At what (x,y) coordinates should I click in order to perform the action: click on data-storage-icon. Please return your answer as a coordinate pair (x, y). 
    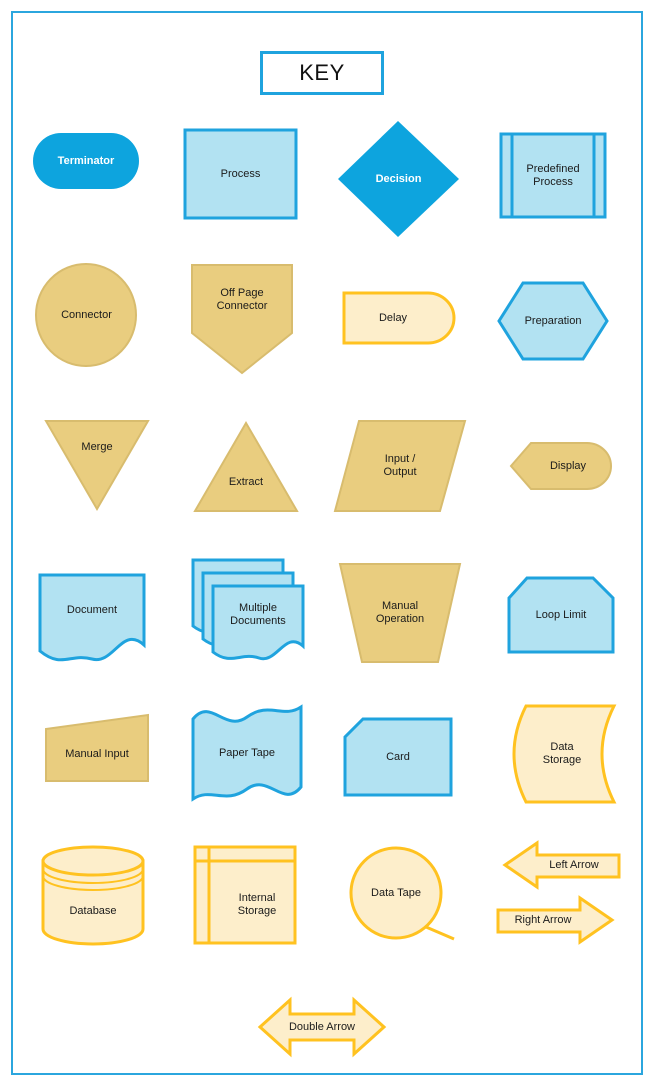
    Looking at the image, I should click on (564, 754).